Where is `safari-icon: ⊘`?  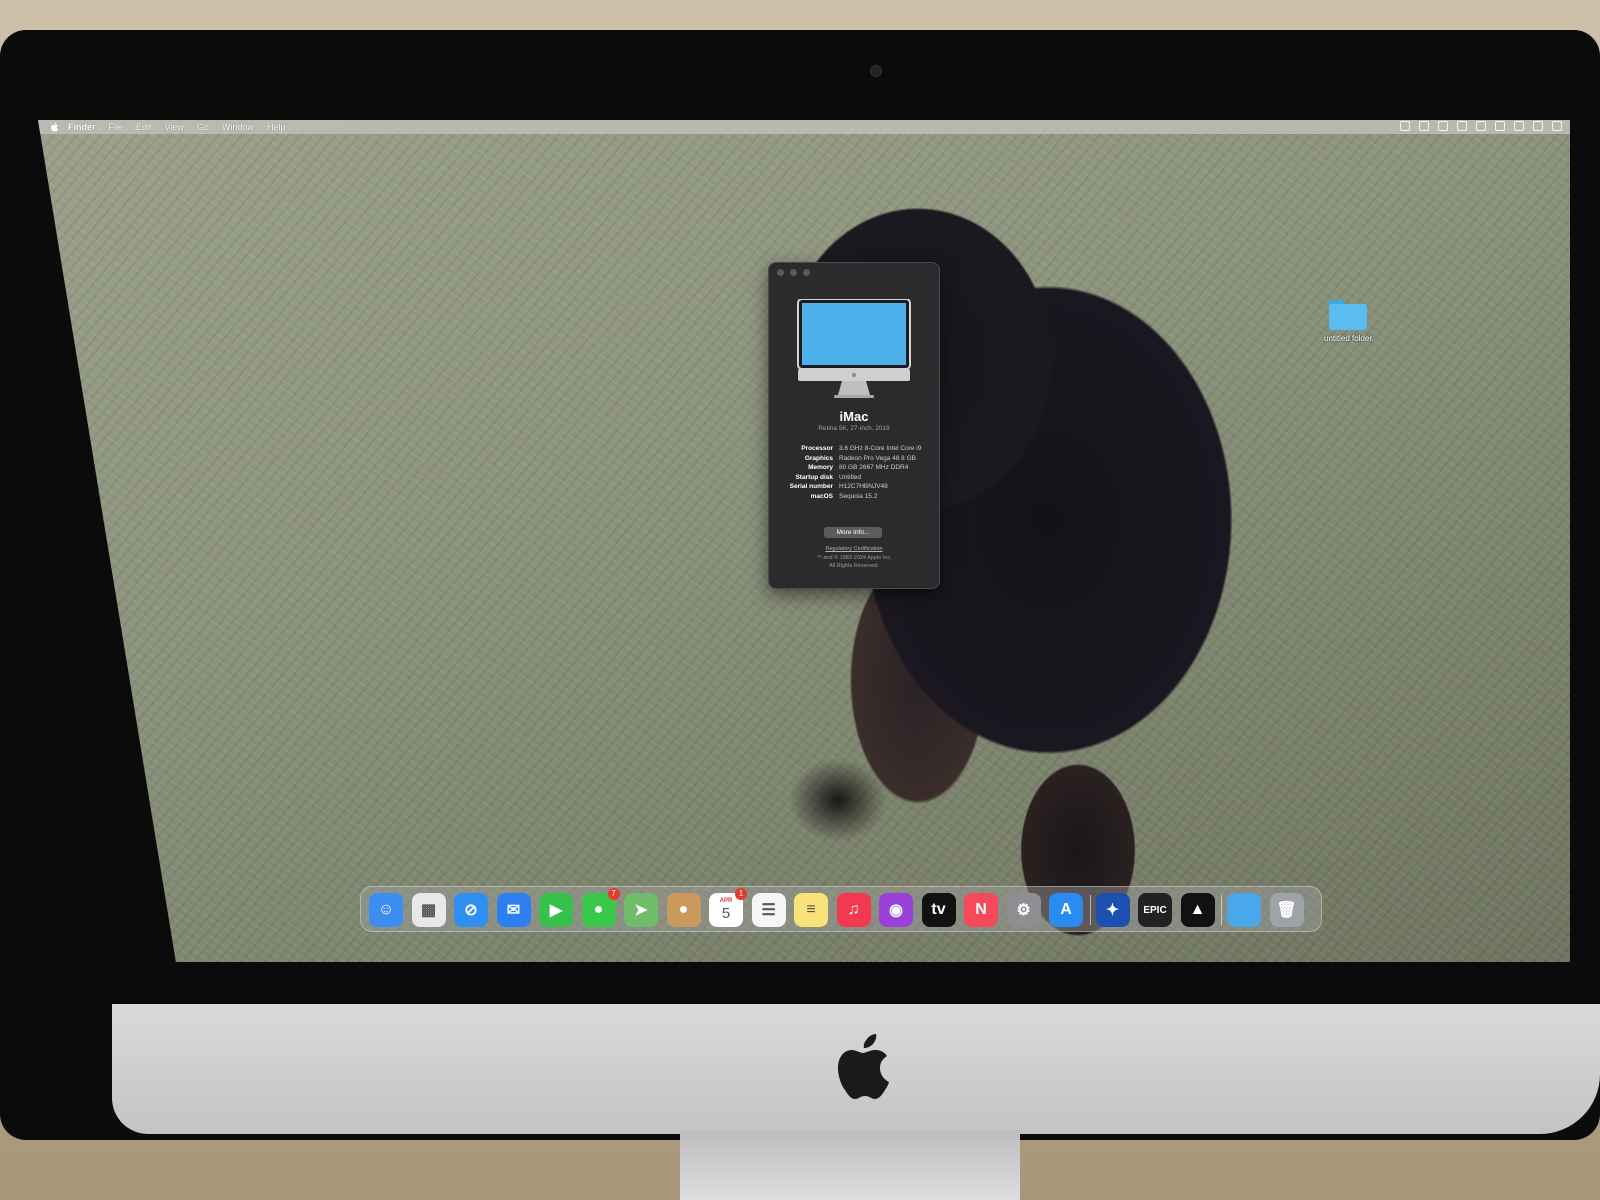
safari-icon: ⊘ is located at coordinates (471, 910).